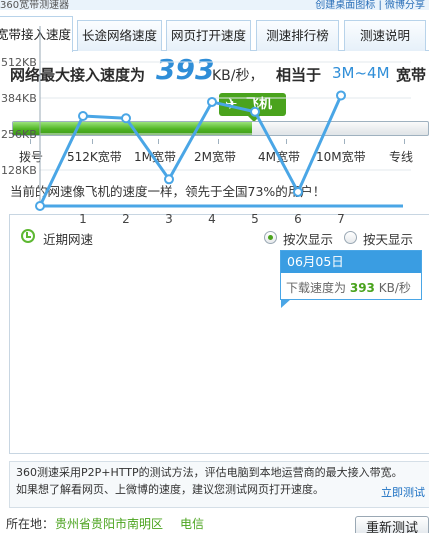 The width and height of the screenshot is (429, 533). What do you see at coordinates (361, 73) in the screenshot?
I see `equiv-range: 3M~4M` at bounding box center [361, 73].